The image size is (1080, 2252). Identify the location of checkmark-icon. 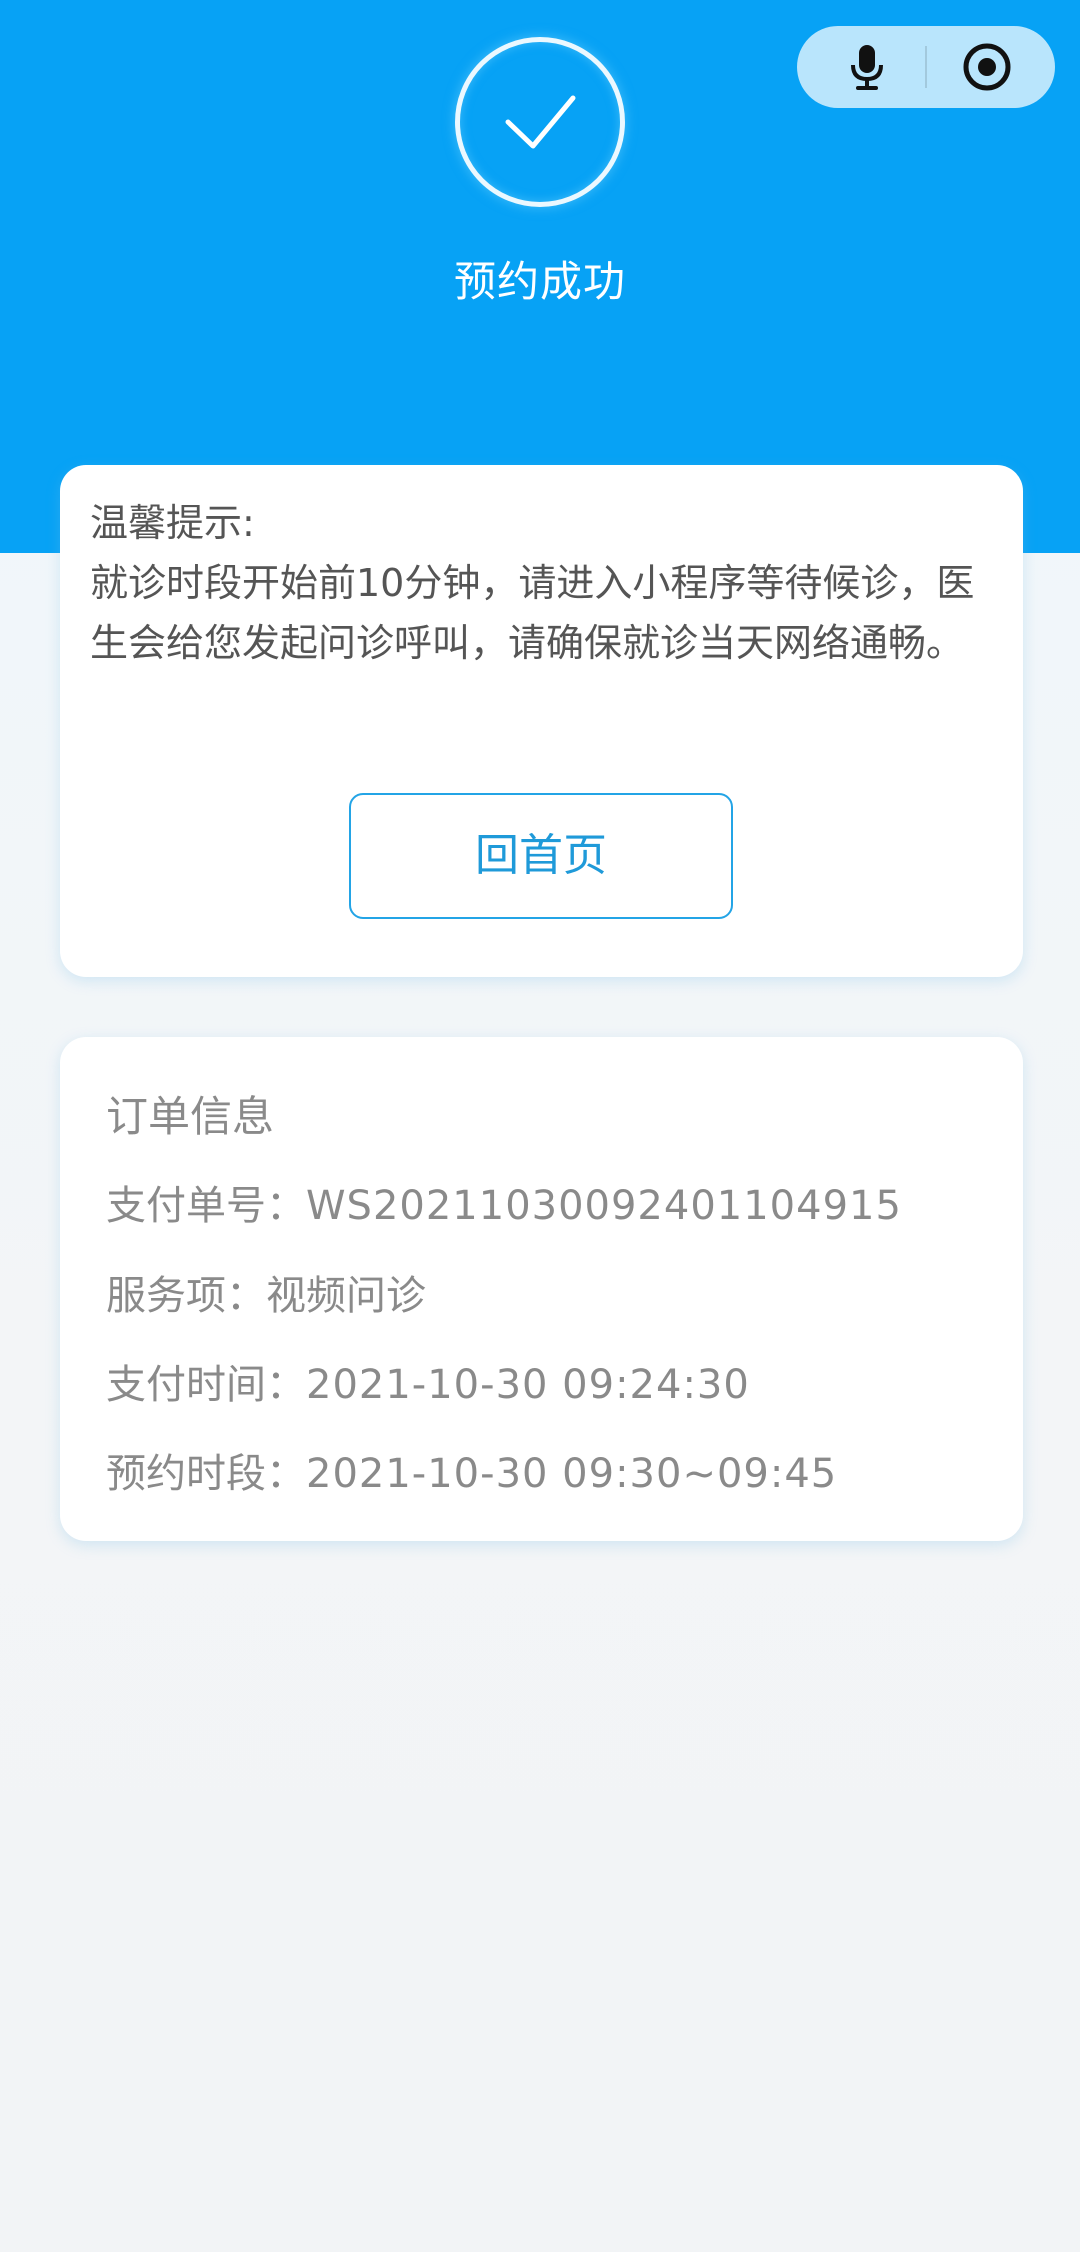
(540, 122).